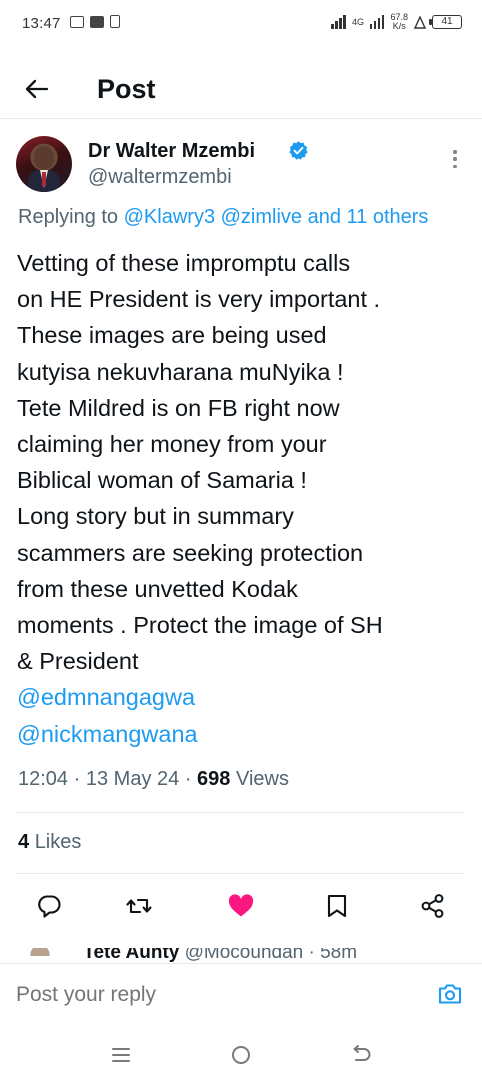 This screenshot has width=482, height=1080. Describe the element at coordinates (41, 23) in the screenshot. I see `status-time: 13:47` at that location.